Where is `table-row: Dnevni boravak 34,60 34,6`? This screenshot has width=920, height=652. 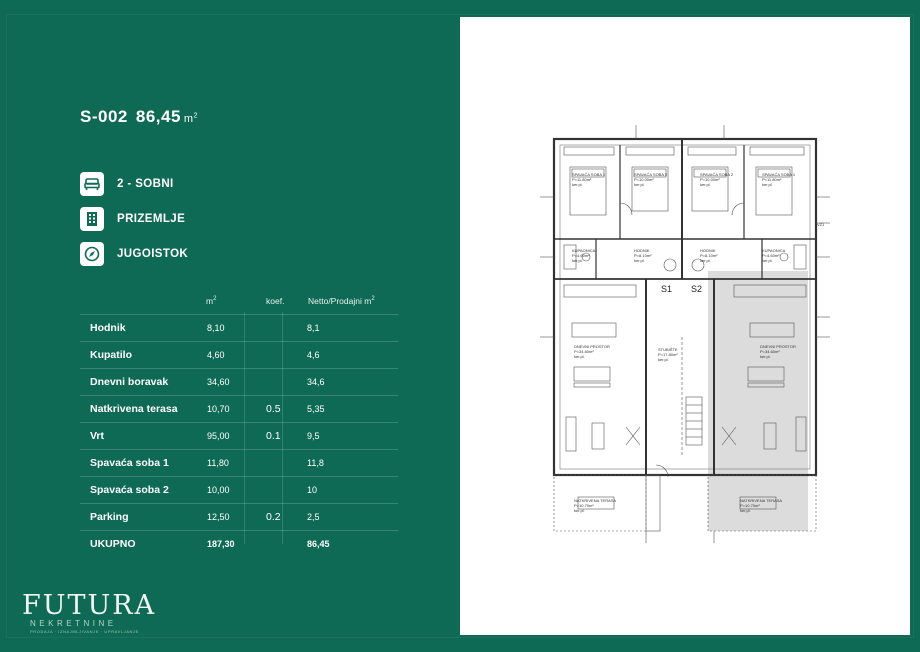 table-row: Dnevni boravak 34,60 34,6 is located at coordinates (239, 382).